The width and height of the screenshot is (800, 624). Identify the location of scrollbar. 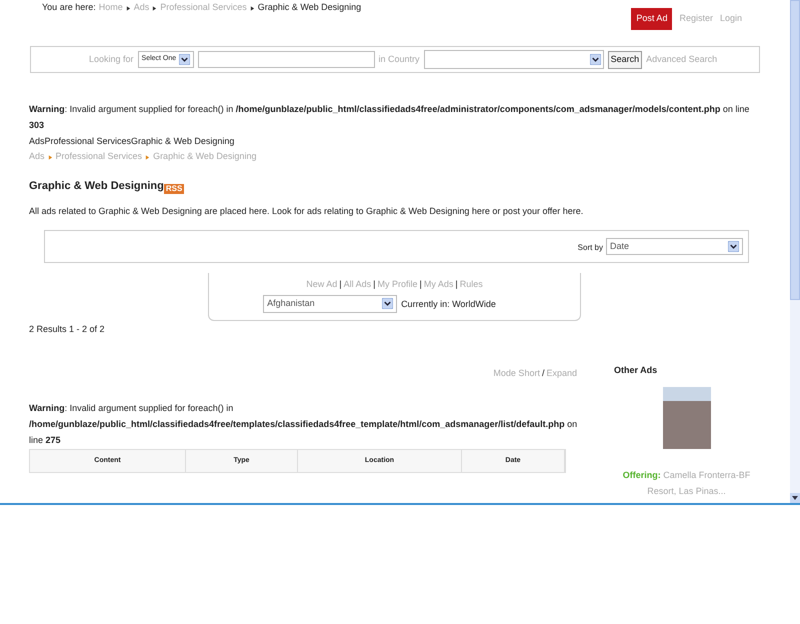
(795, 251).